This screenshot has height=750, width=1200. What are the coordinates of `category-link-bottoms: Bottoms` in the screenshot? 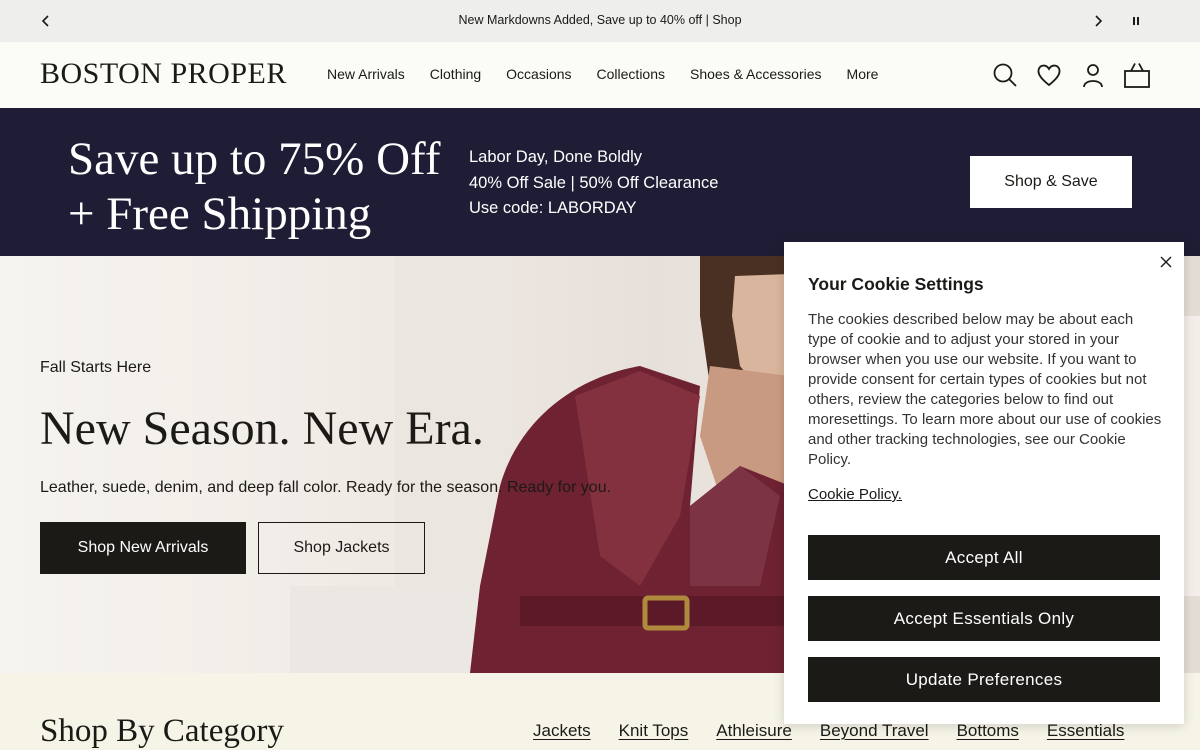 It's located at (988, 731).